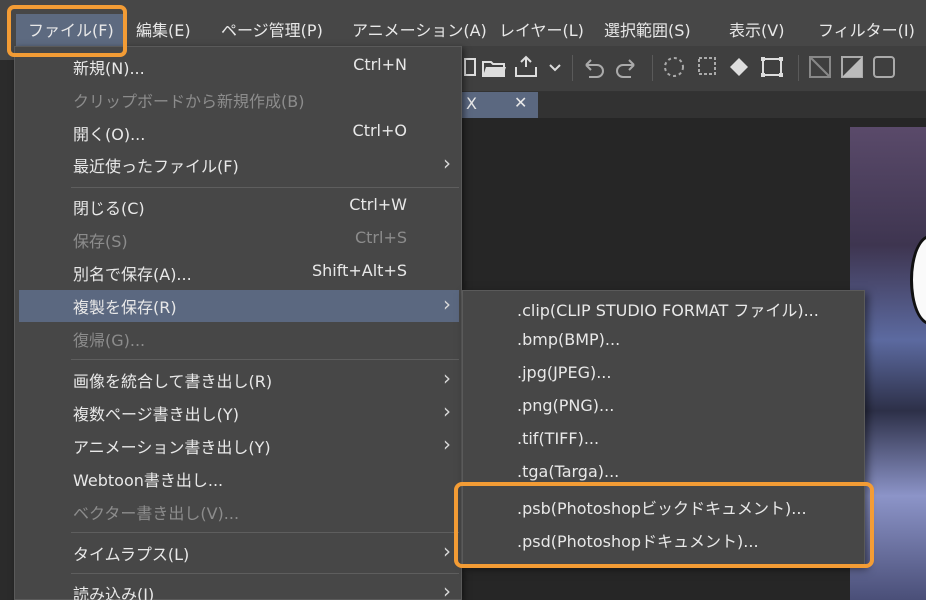 Image resolution: width=926 pixels, height=600 pixels. What do you see at coordinates (272, 31) in the screenshot?
I see `menu-page-management: ページ管理(P)` at bounding box center [272, 31].